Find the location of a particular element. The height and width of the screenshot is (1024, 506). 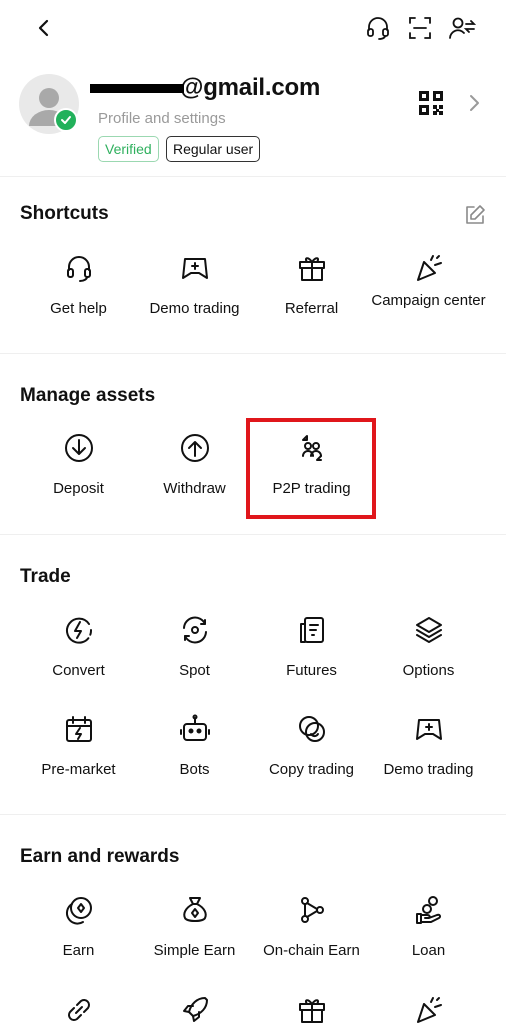

scan-icon is located at coordinates (420, 28).